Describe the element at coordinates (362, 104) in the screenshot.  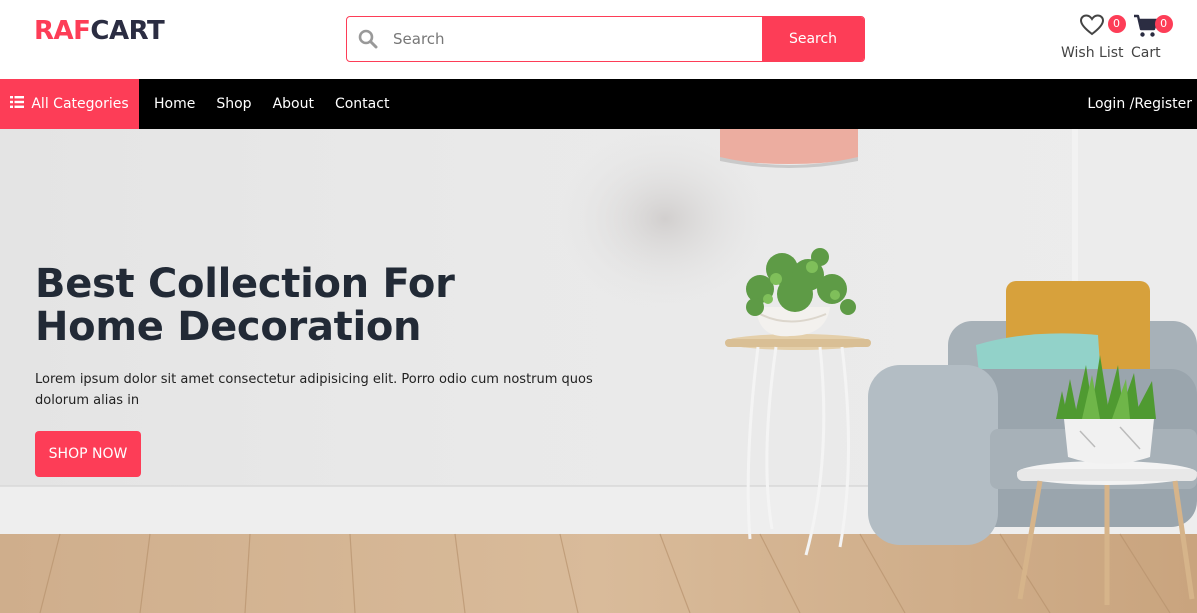
I see `nav-link-contact: Contact` at that location.